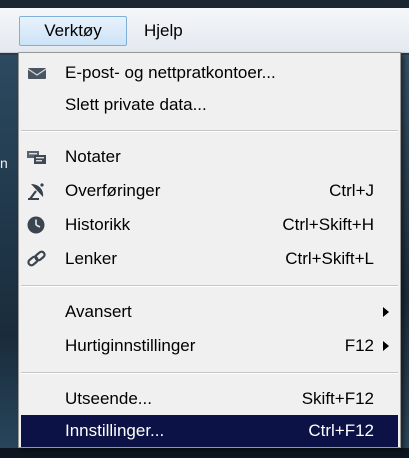 The width and height of the screenshot is (409, 458). What do you see at coordinates (4, 163) in the screenshot?
I see `background-edge-label: n` at bounding box center [4, 163].